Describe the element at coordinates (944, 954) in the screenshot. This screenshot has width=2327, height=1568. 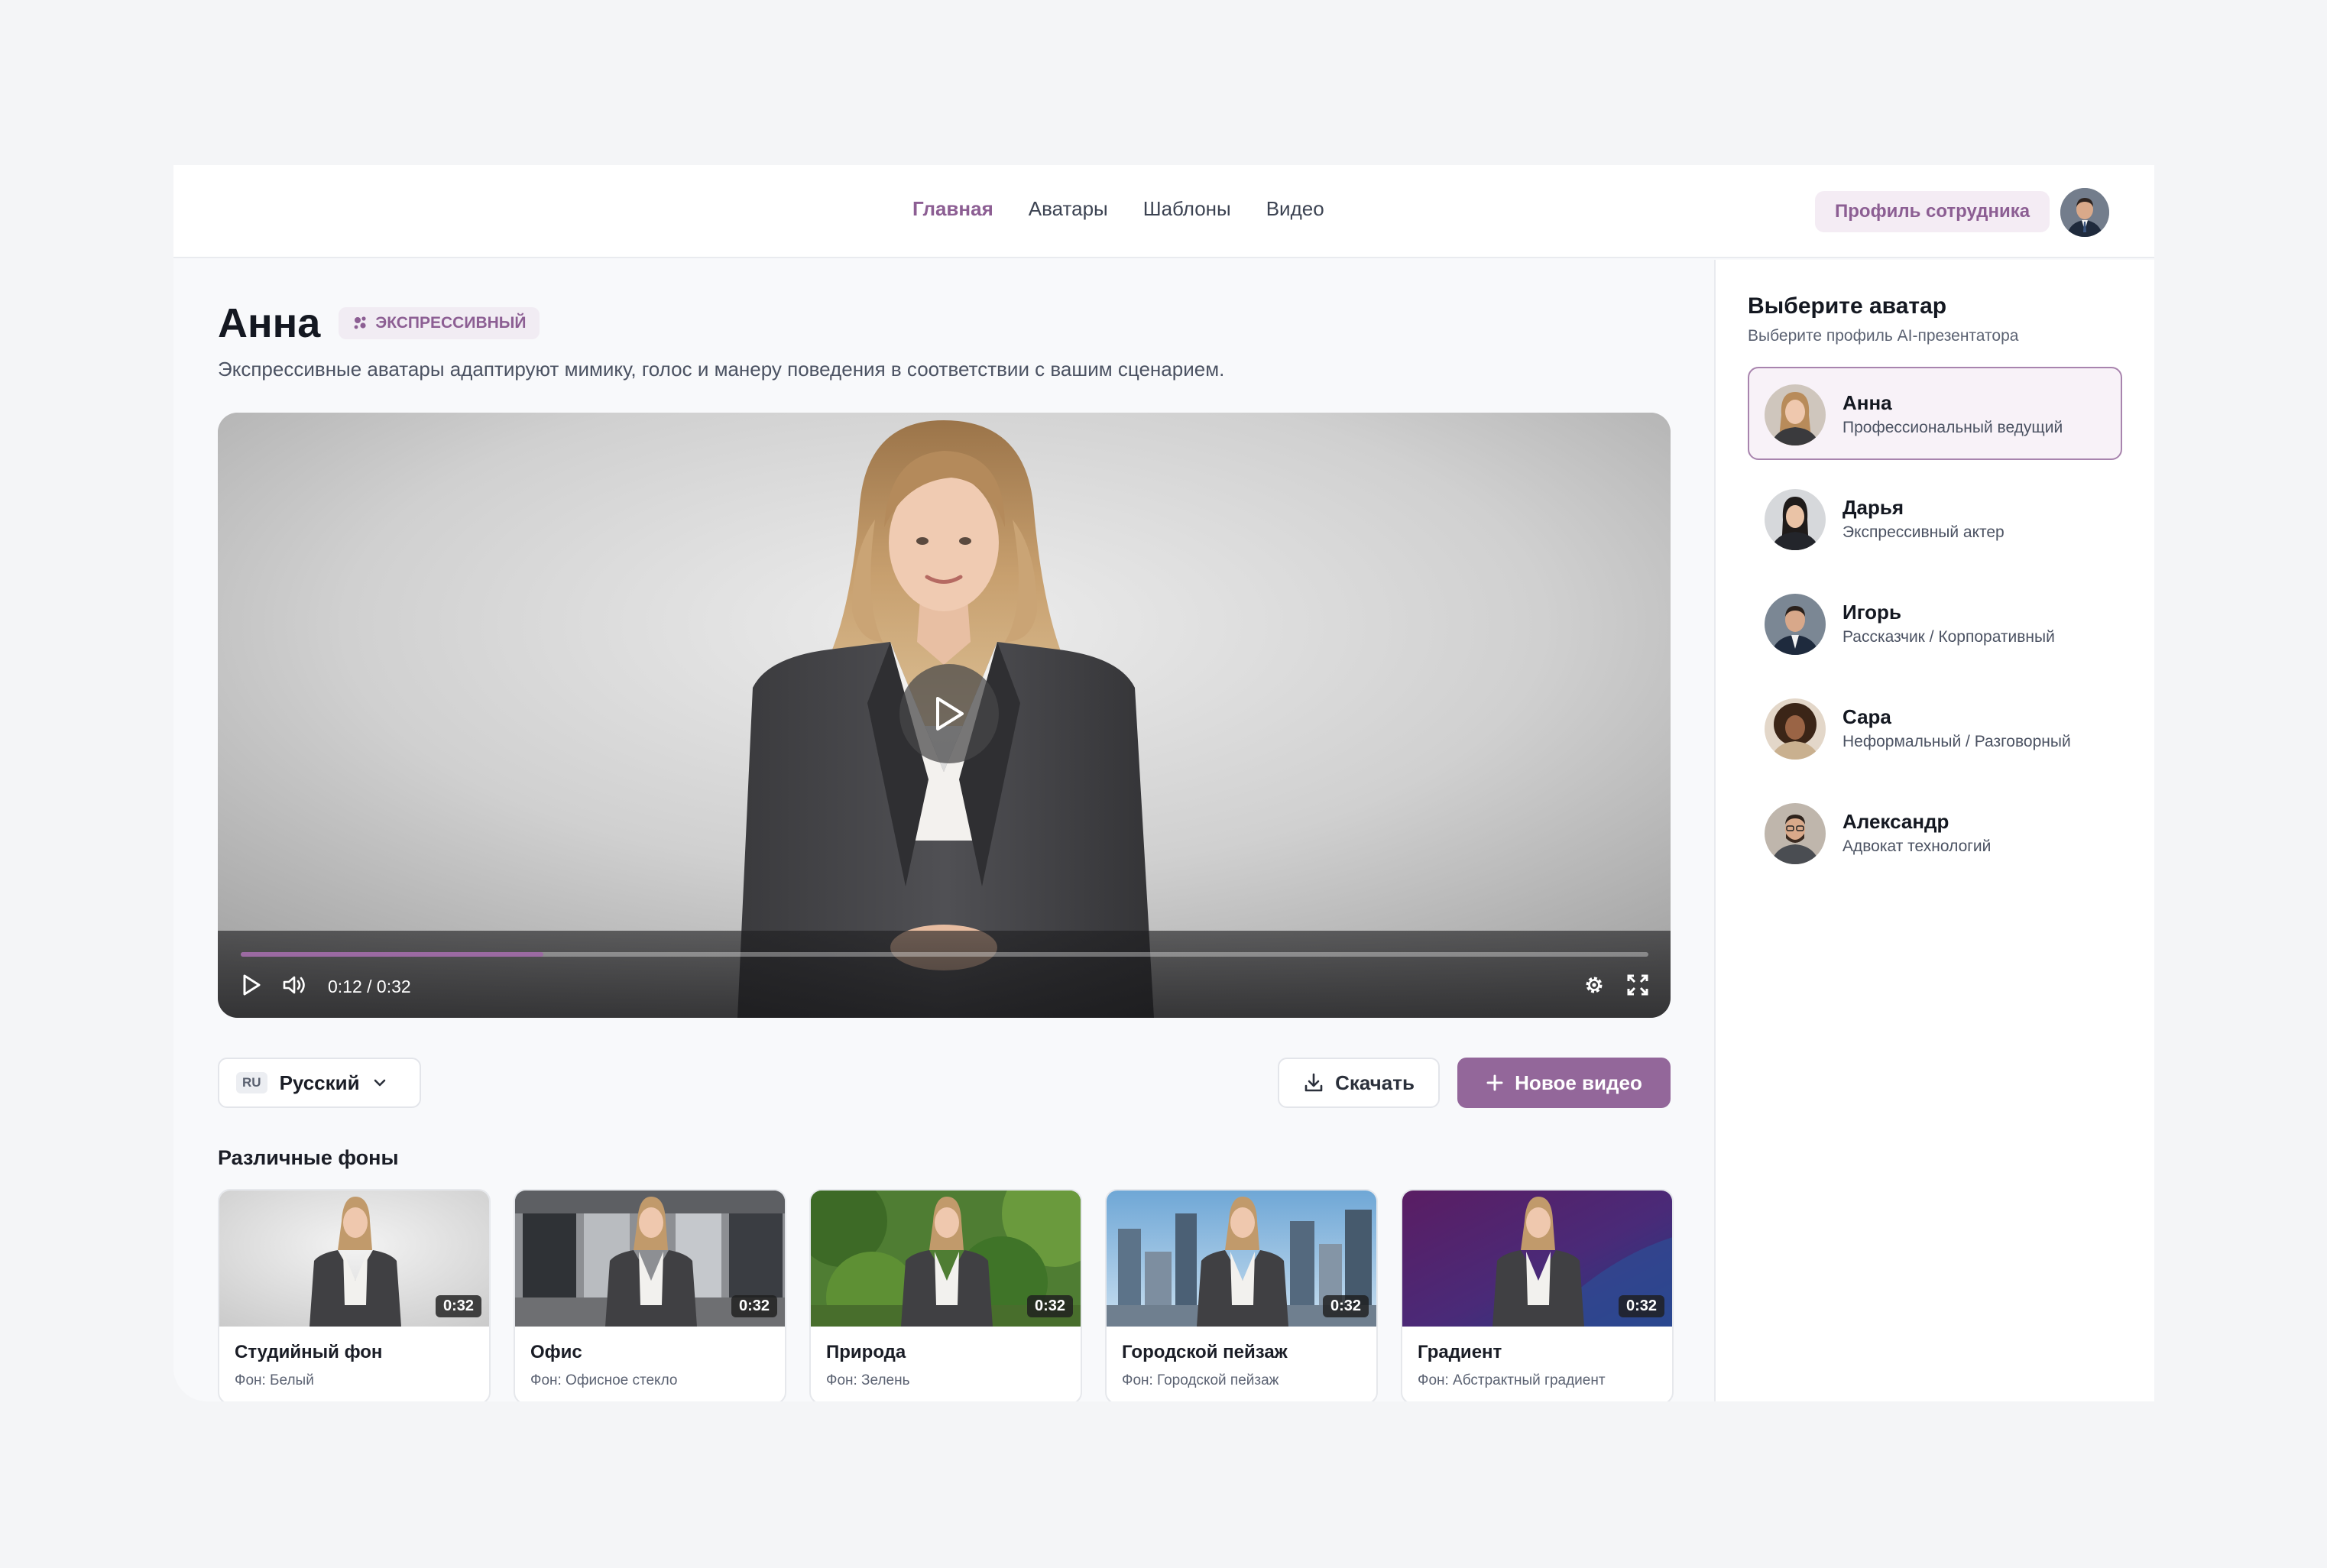
I see `progress-bar` at that location.